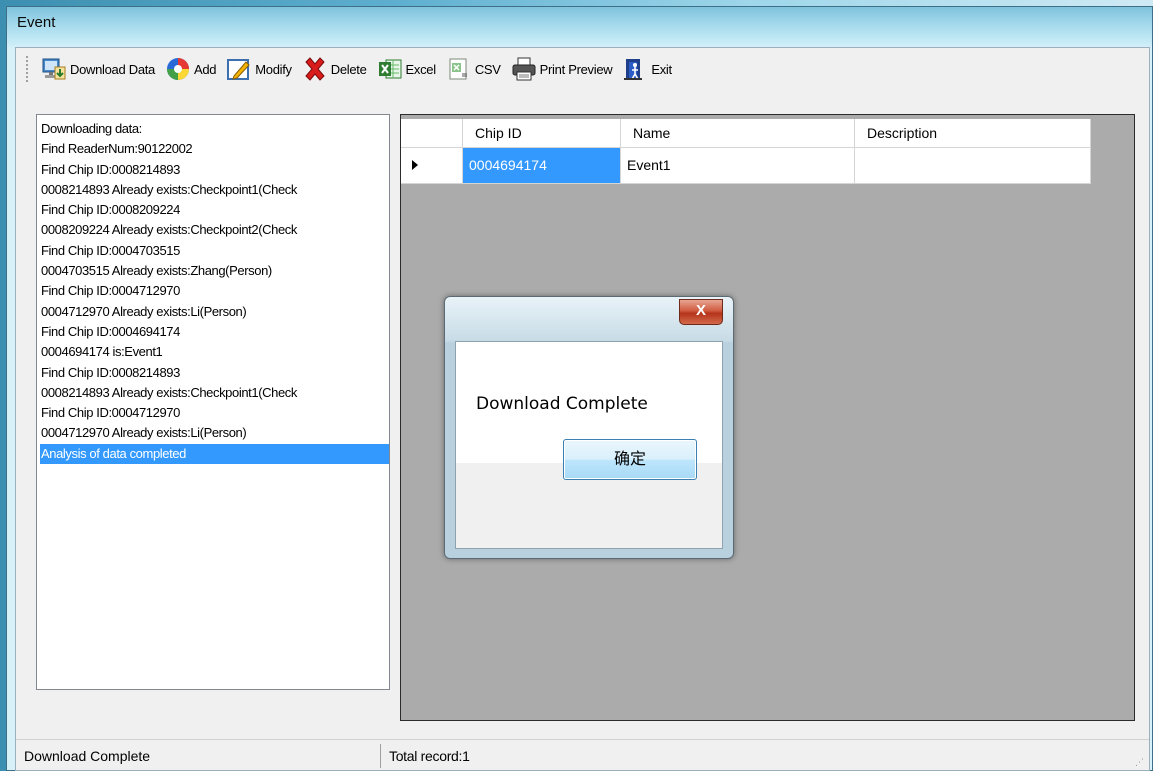  I want to click on status-bar: Download Complete Total record:1 ⋰, so click(582, 755).